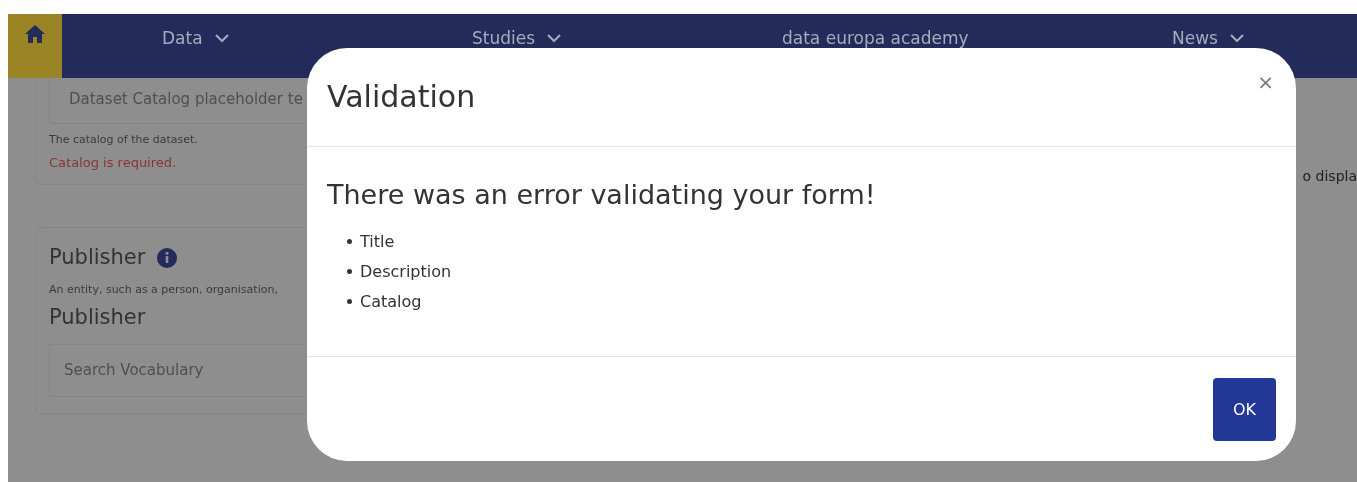  I want to click on error-heading: There was an error validating your form!, so click(602, 195).